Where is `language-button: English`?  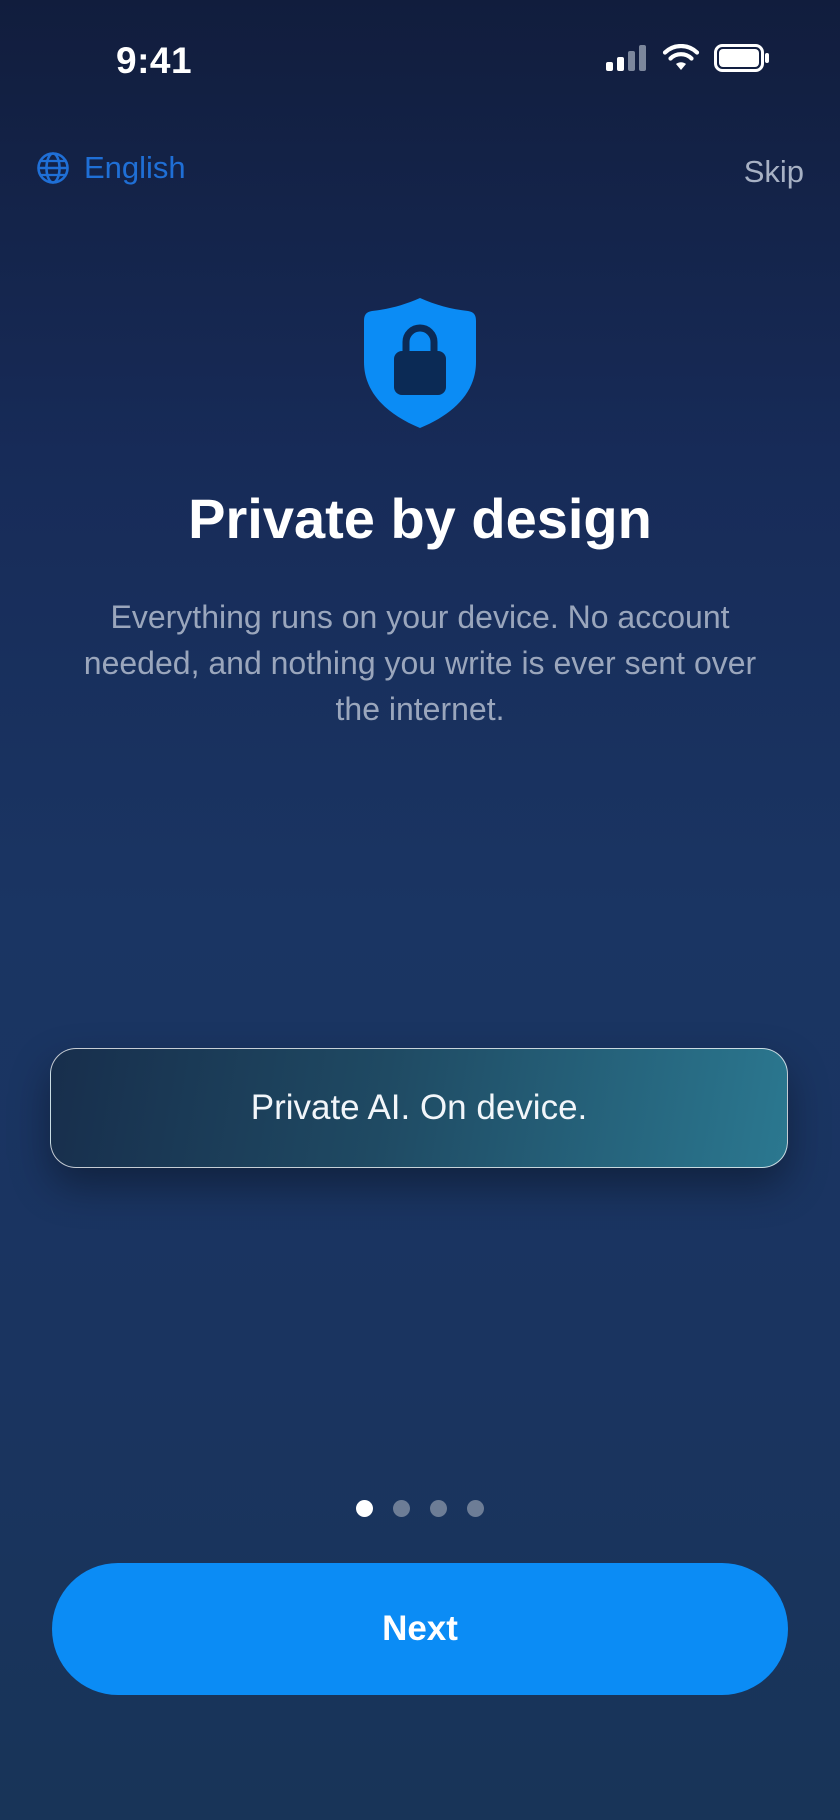
language-button: English is located at coordinates (111, 168).